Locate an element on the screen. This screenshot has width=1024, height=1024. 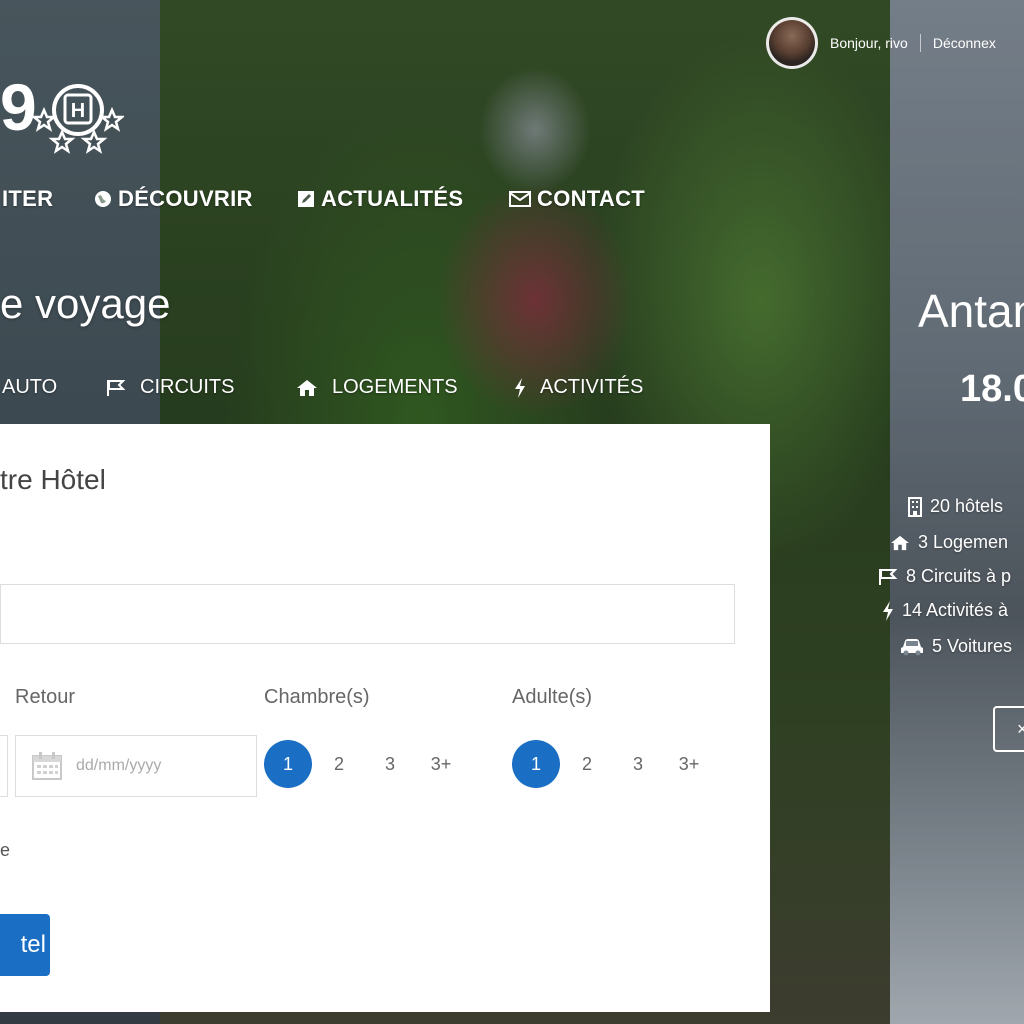
hotel-stars-badge-icon: H is located at coordinates (78, 119).